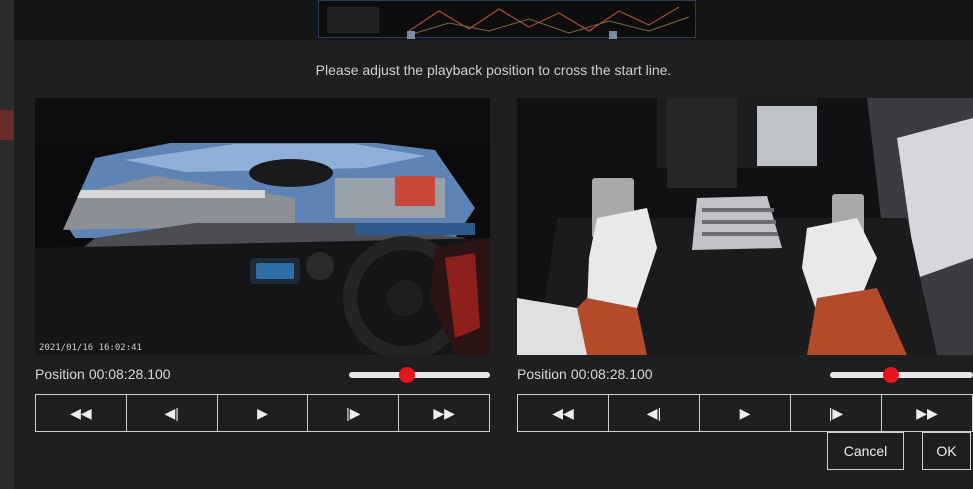 This screenshot has height=489, width=973. What do you see at coordinates (90, 348) in the screenshot?
I see `video-timestamp-overlay: 2021/01/16 16:02:41` at bounding box center [90, 348].